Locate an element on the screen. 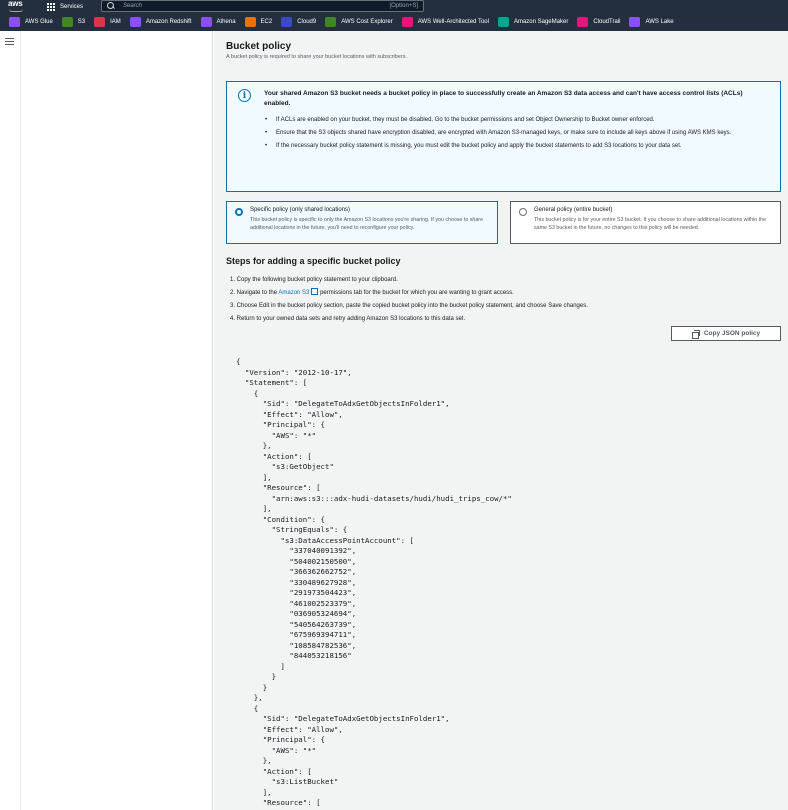  cloudtrail-icon is located at coordinates (583, 22).